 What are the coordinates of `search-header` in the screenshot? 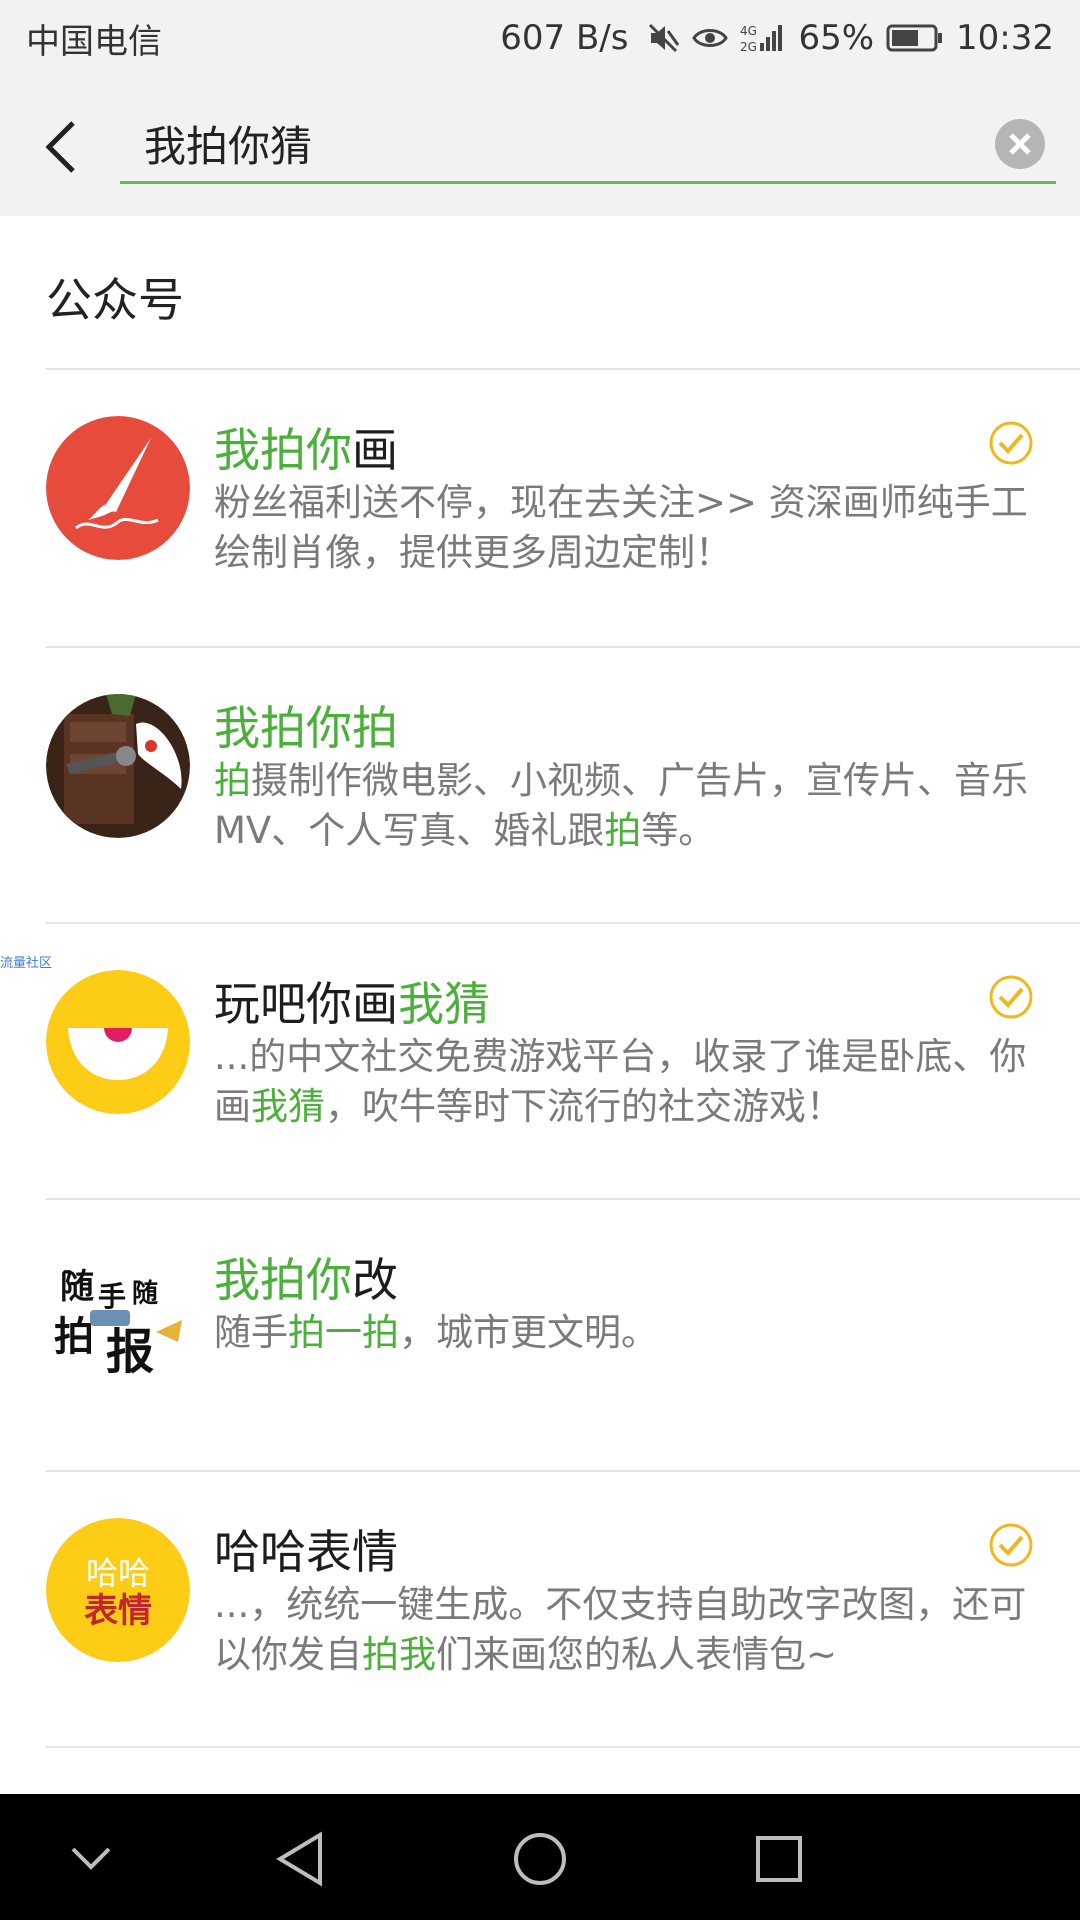 It's located at (540, 146).